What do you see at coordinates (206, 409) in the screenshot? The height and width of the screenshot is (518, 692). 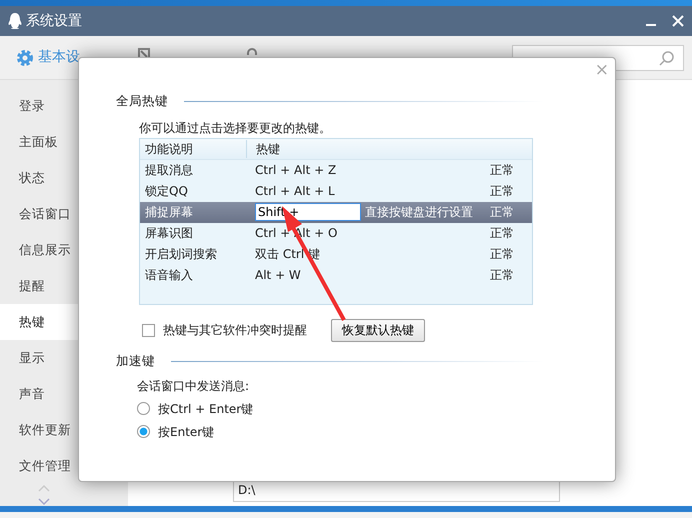 I see `radio-label: 按Ctrl + Enter键` at bounding box center [206, 409].